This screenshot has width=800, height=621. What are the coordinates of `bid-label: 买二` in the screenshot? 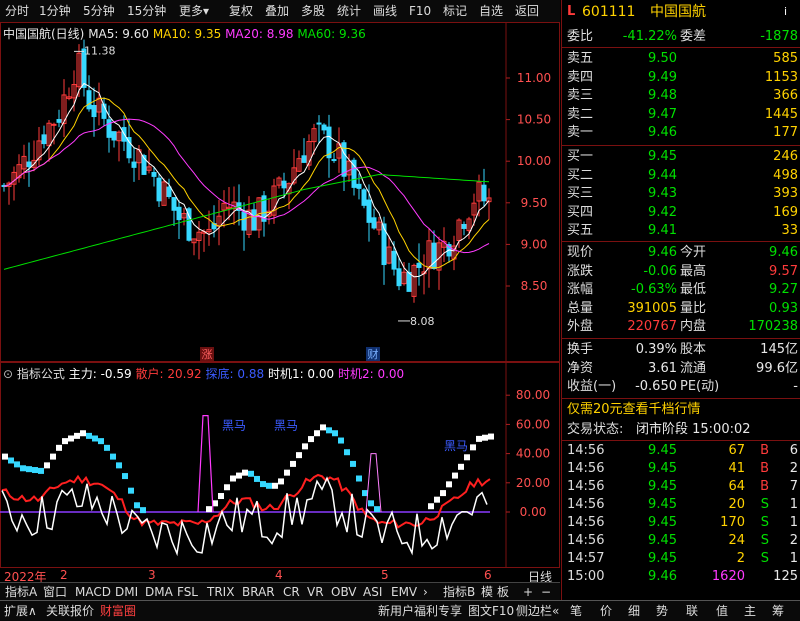 It's located at (580, 175).